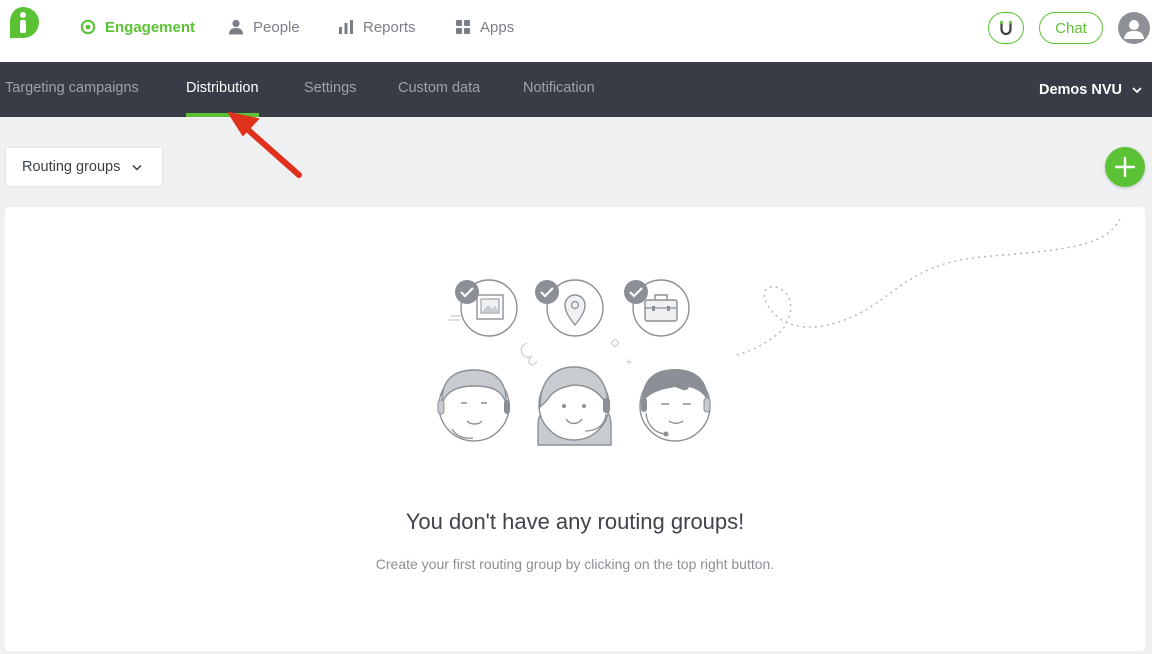 The width and height of the screenshot is (1152, 654). Describe the element at coordinates (463, 27) in the screenshot. I see `grid-icon` at that location.